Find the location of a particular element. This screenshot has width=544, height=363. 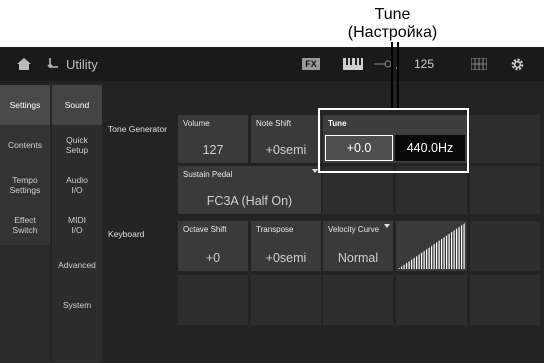

utility-title-area: Utility is located at coordinates (96, 64).